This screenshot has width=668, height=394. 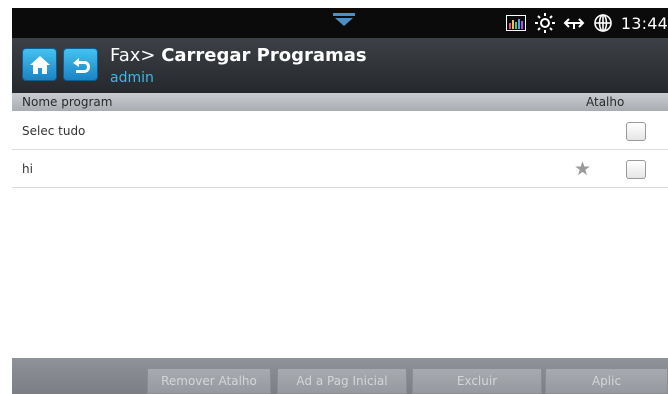 I want to click on network-icon, so click(x=574, y=23).